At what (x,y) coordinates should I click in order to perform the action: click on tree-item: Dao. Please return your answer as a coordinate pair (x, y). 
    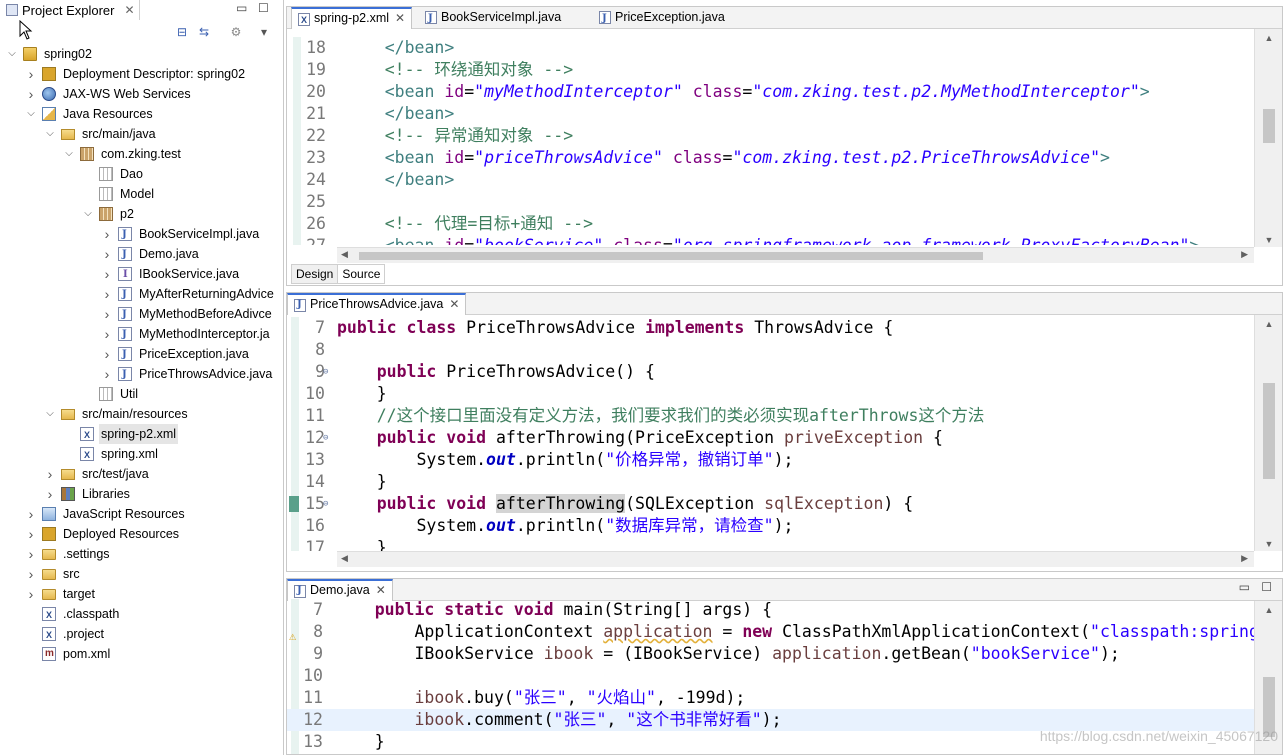
    Looking at the image, I should click on (141, 174).